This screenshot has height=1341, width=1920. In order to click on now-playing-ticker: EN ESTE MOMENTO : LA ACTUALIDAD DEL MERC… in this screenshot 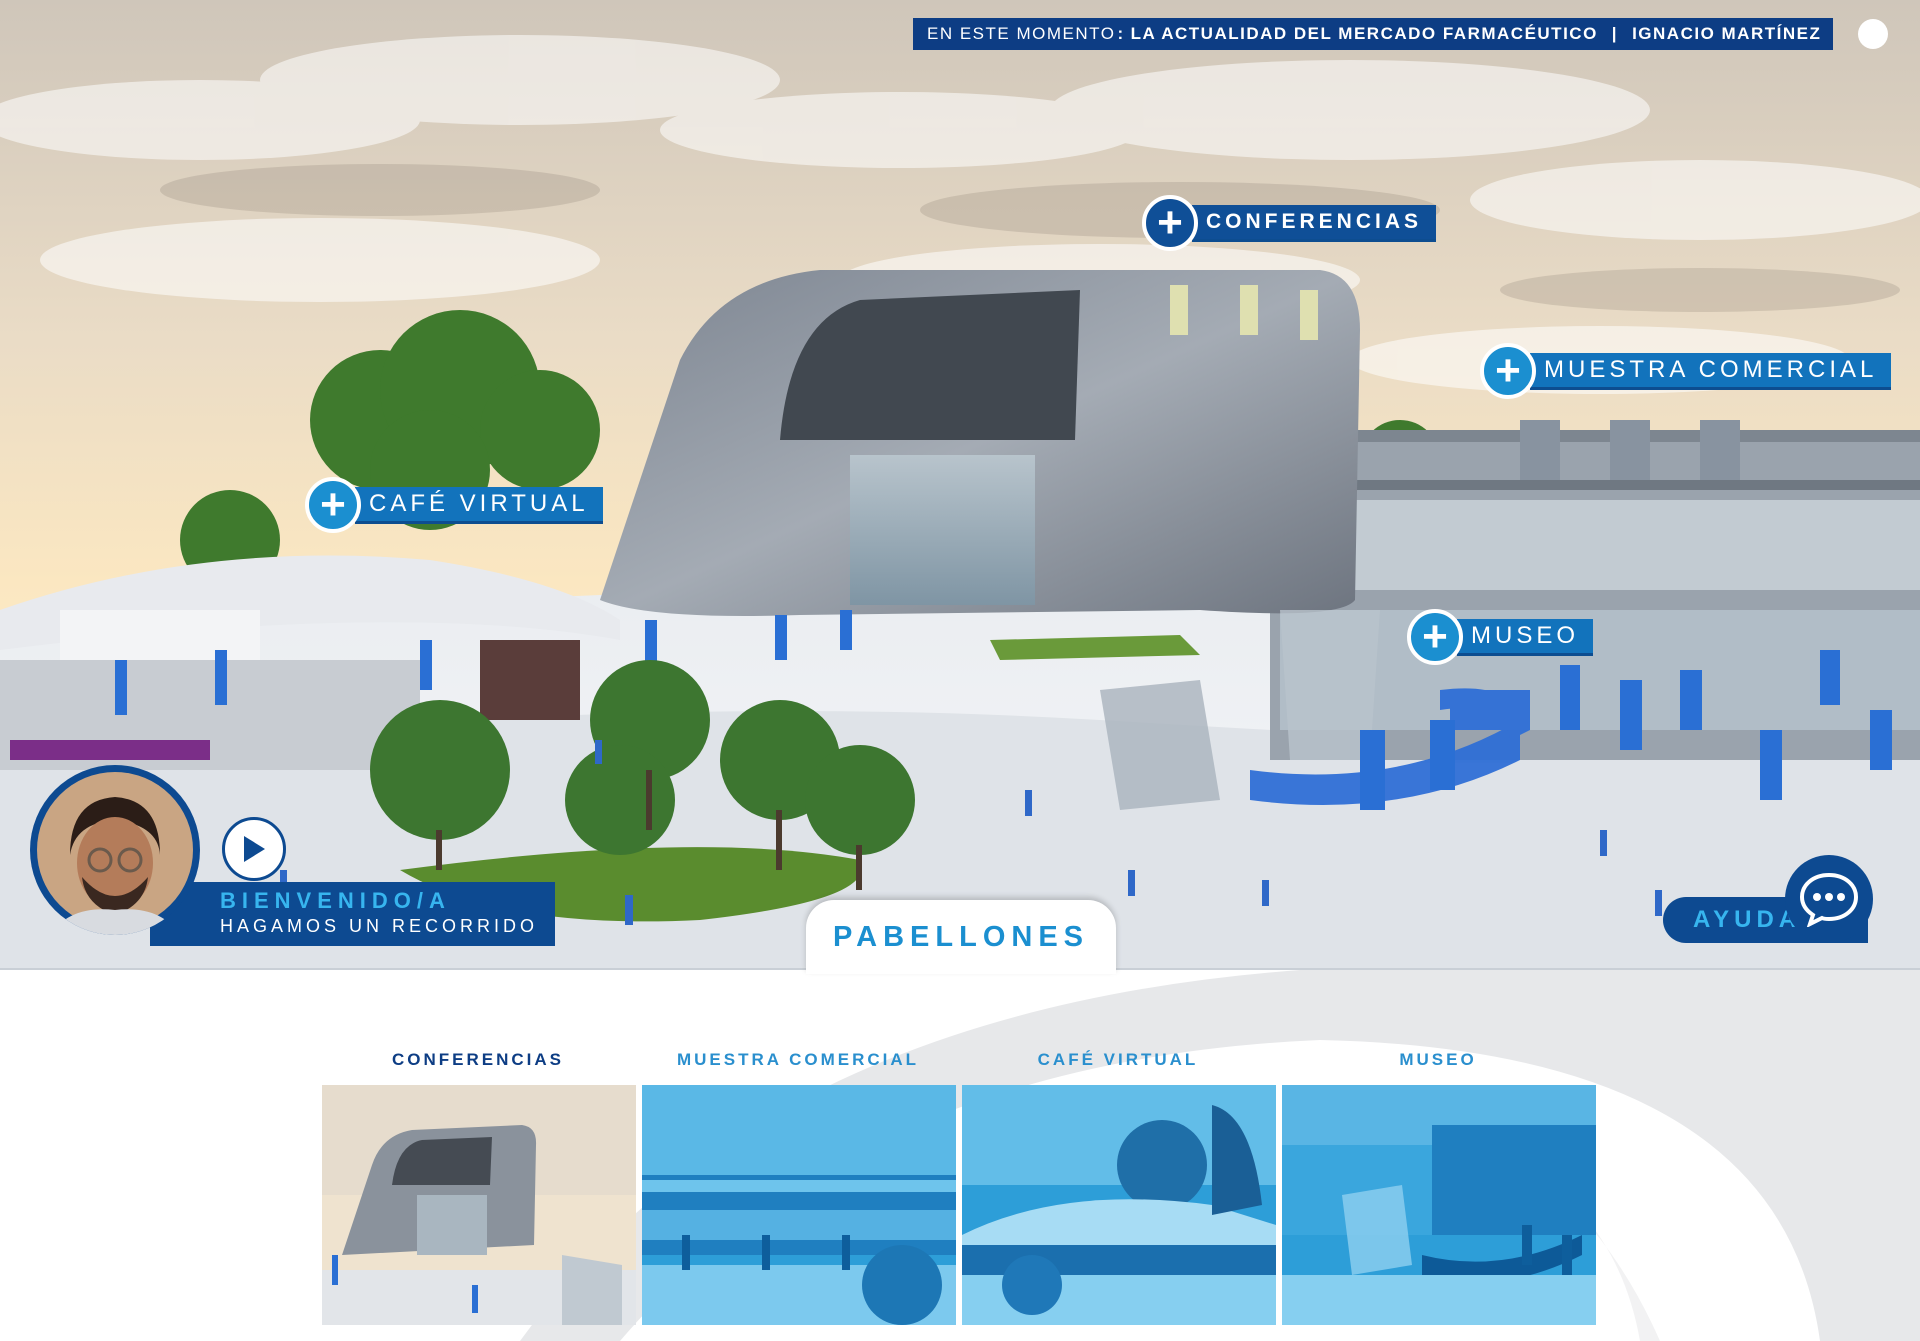, I will do `click(1373, 34)`.